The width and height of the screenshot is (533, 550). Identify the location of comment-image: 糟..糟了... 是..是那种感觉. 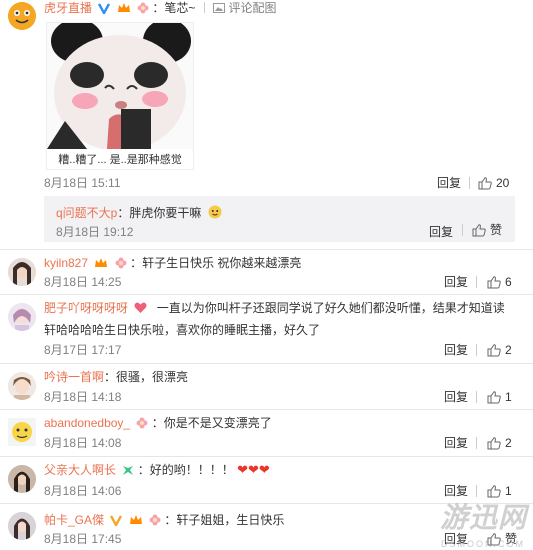
(120, 94).